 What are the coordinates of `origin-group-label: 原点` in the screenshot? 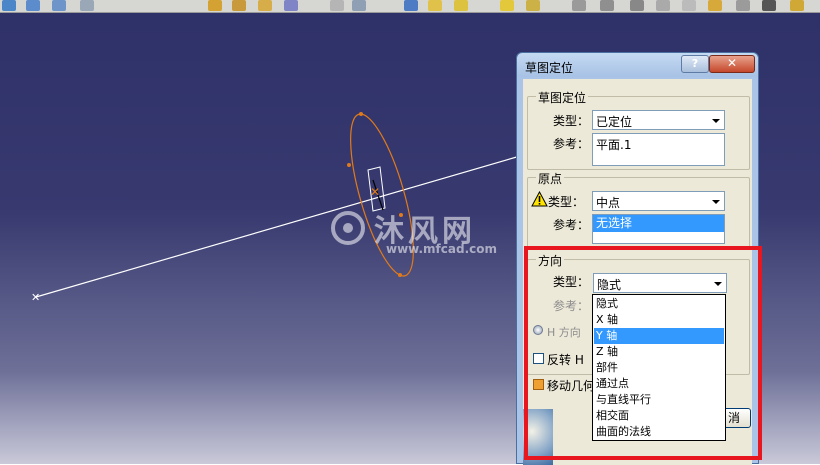 It's located at (550, 178).